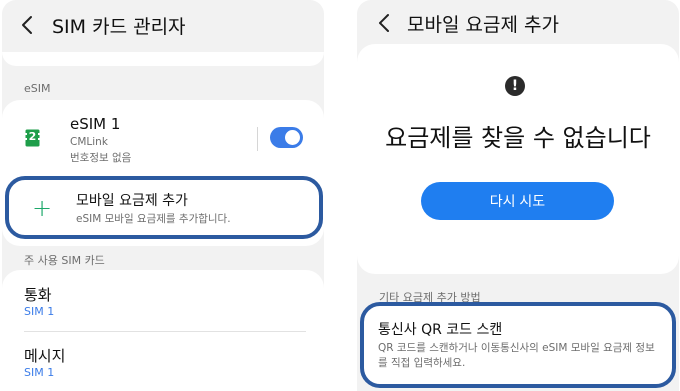  Describe the element at coordinates (119, 27) in the screenshot. I see `page-title: SIM 카드 관리자` at that location.